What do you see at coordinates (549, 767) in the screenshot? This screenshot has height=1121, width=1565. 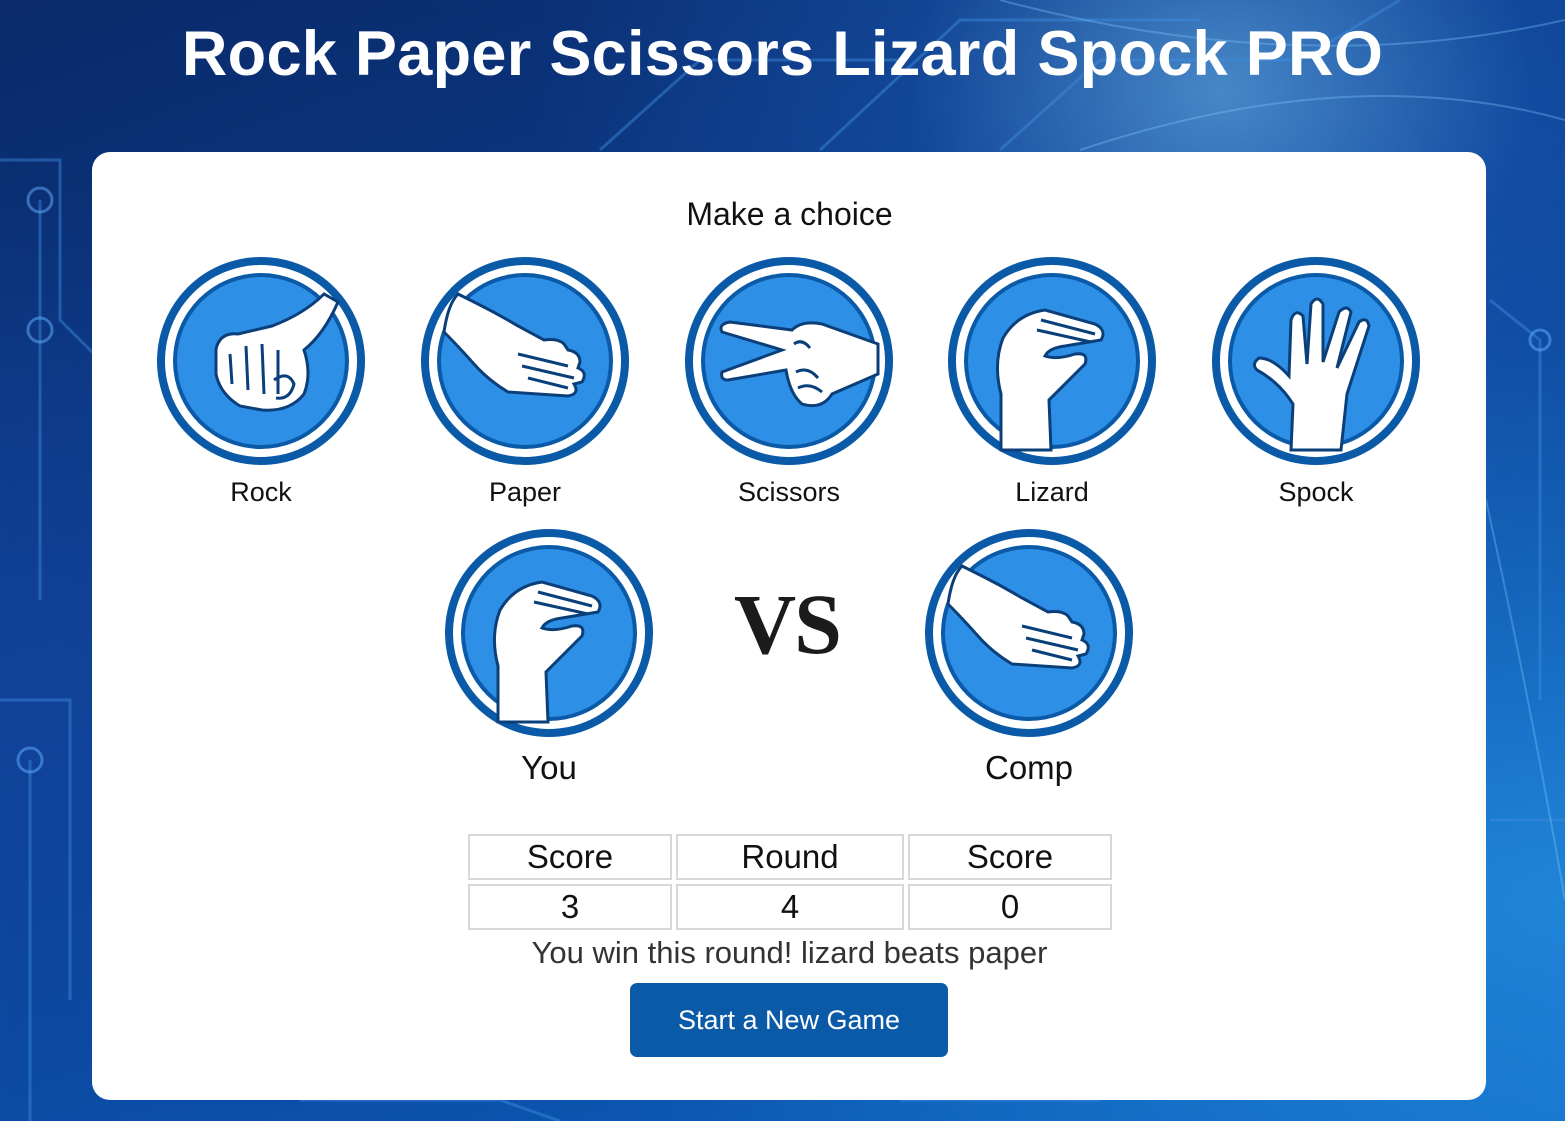 I see `player-label: You` at bounding box center [549, 767].